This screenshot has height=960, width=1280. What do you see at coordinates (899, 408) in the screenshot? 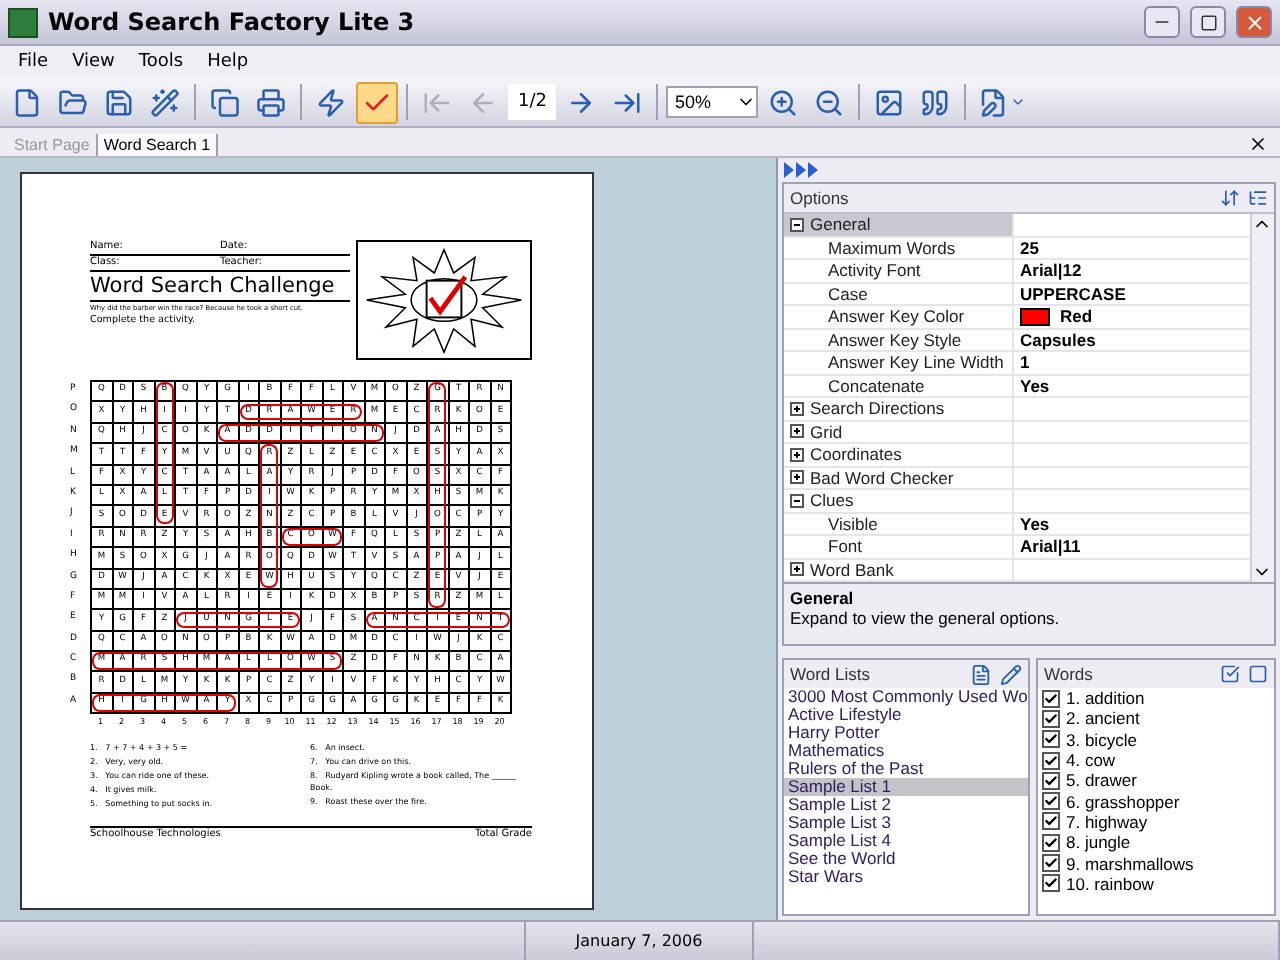
I see `category-row: Search Directions` at bounding box center [899, 408].